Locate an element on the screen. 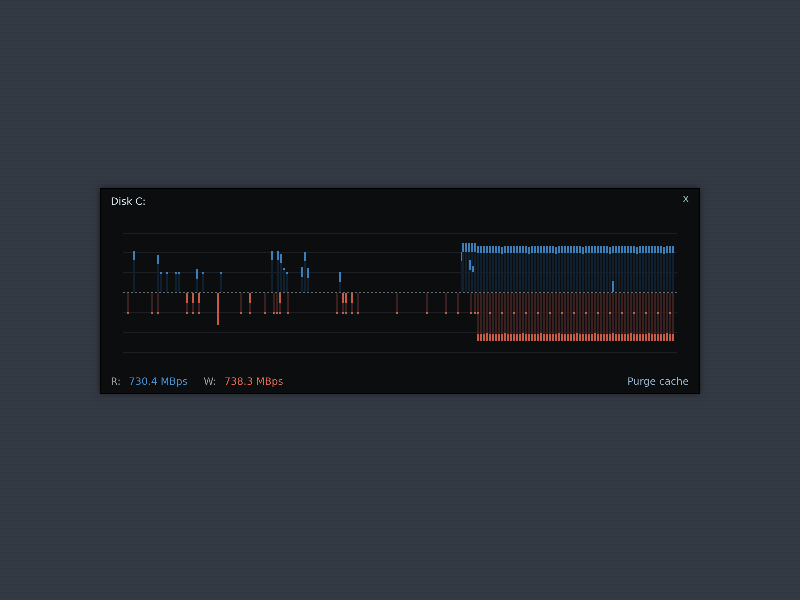 Image resolution: width=800 pixels, height=600 pixels. stat-value: 738.3 MBps is located at coordinates (254, 383).